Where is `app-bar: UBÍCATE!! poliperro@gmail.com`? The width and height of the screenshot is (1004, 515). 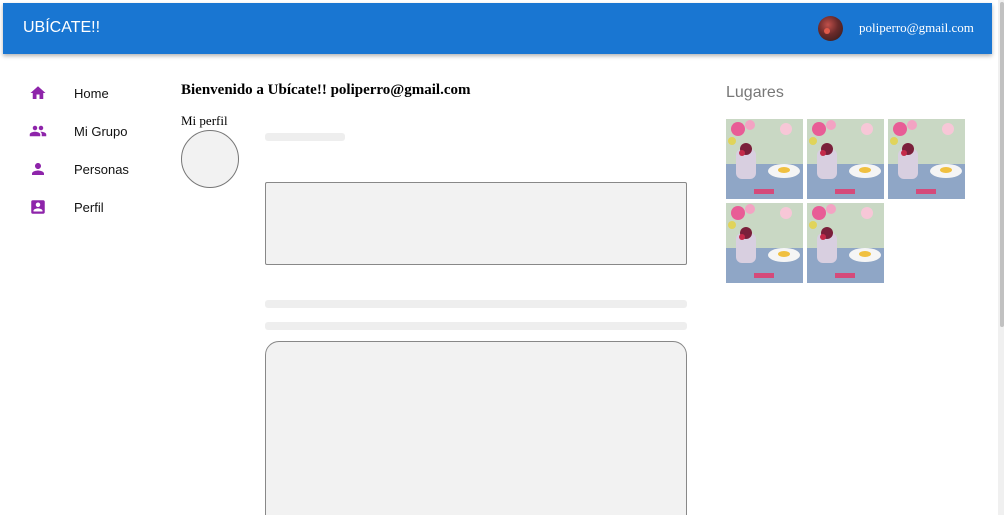 app-bar: UBÍCATE!! poliperro@gmail.com is located at coordinates (497, 28).